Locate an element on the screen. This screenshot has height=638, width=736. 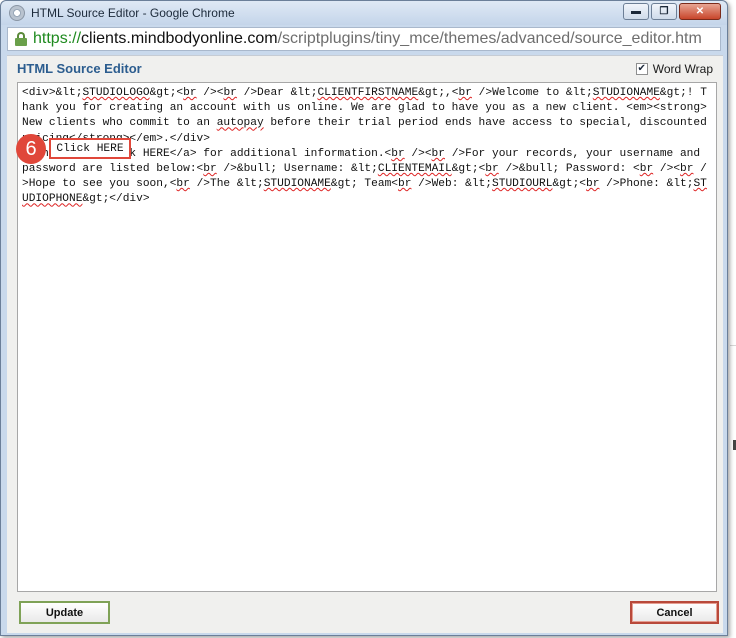
spellcheck-flagged-word: STUDIOLOGO is located at coordinates (116, 93).